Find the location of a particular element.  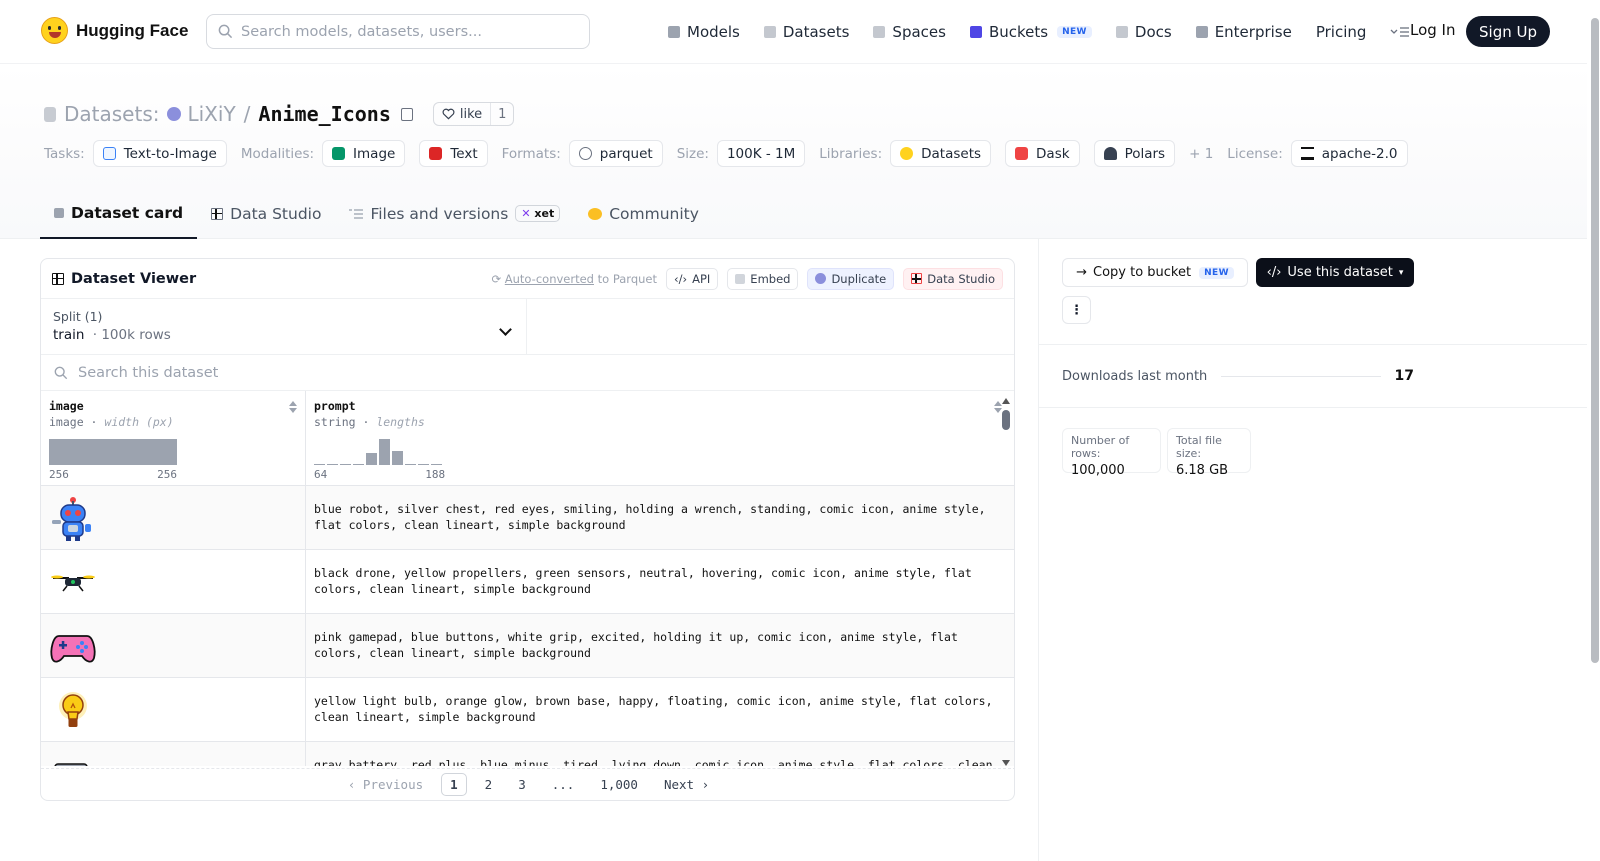

split-value: train · 100k rows is located at coordinates (112, 335).